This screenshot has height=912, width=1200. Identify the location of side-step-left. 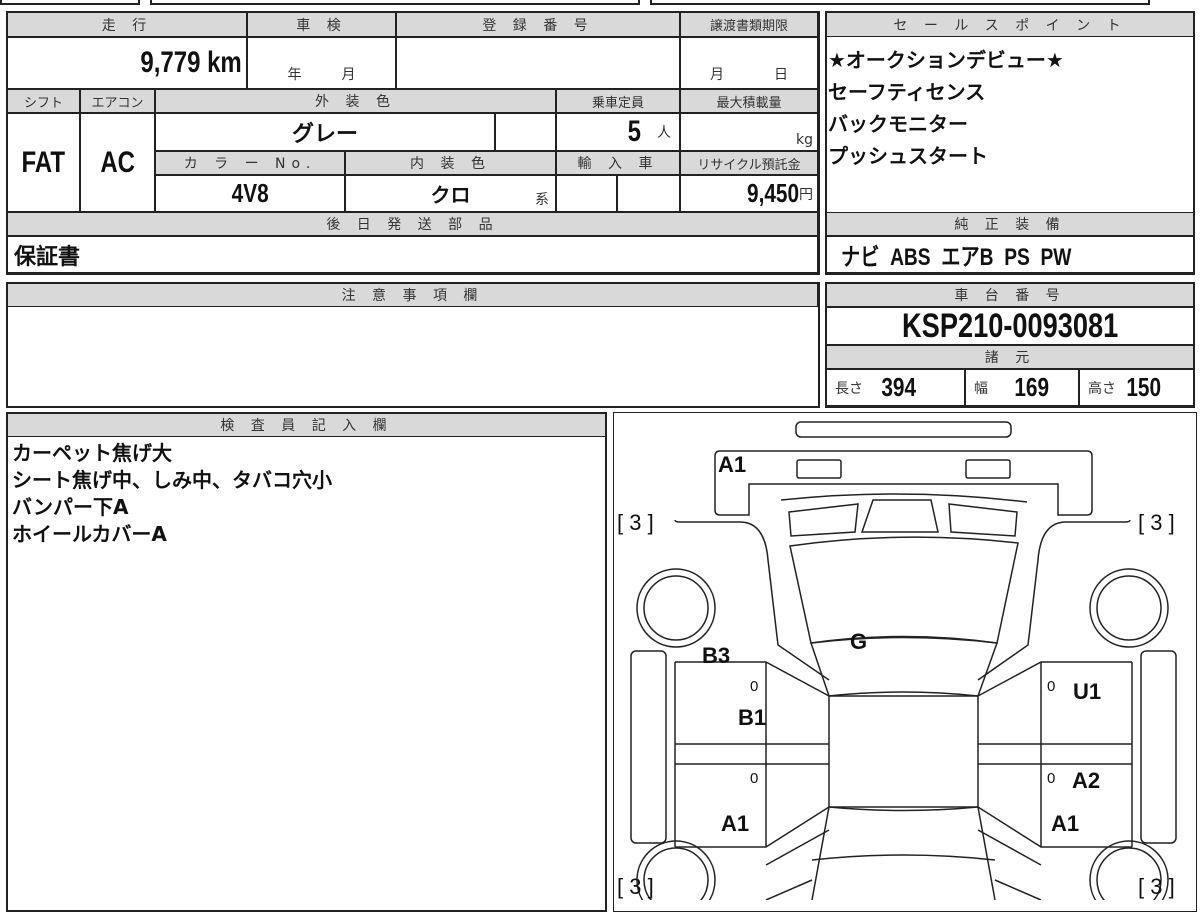
(648, 747).